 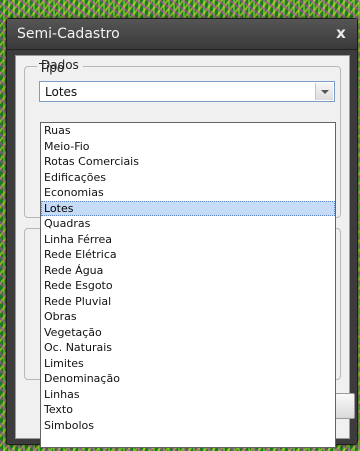 What do you see at coordinates (188, 426) in the screenshot?
I see `dropdown-option: Simbolos` at bounding box center [188, 426].